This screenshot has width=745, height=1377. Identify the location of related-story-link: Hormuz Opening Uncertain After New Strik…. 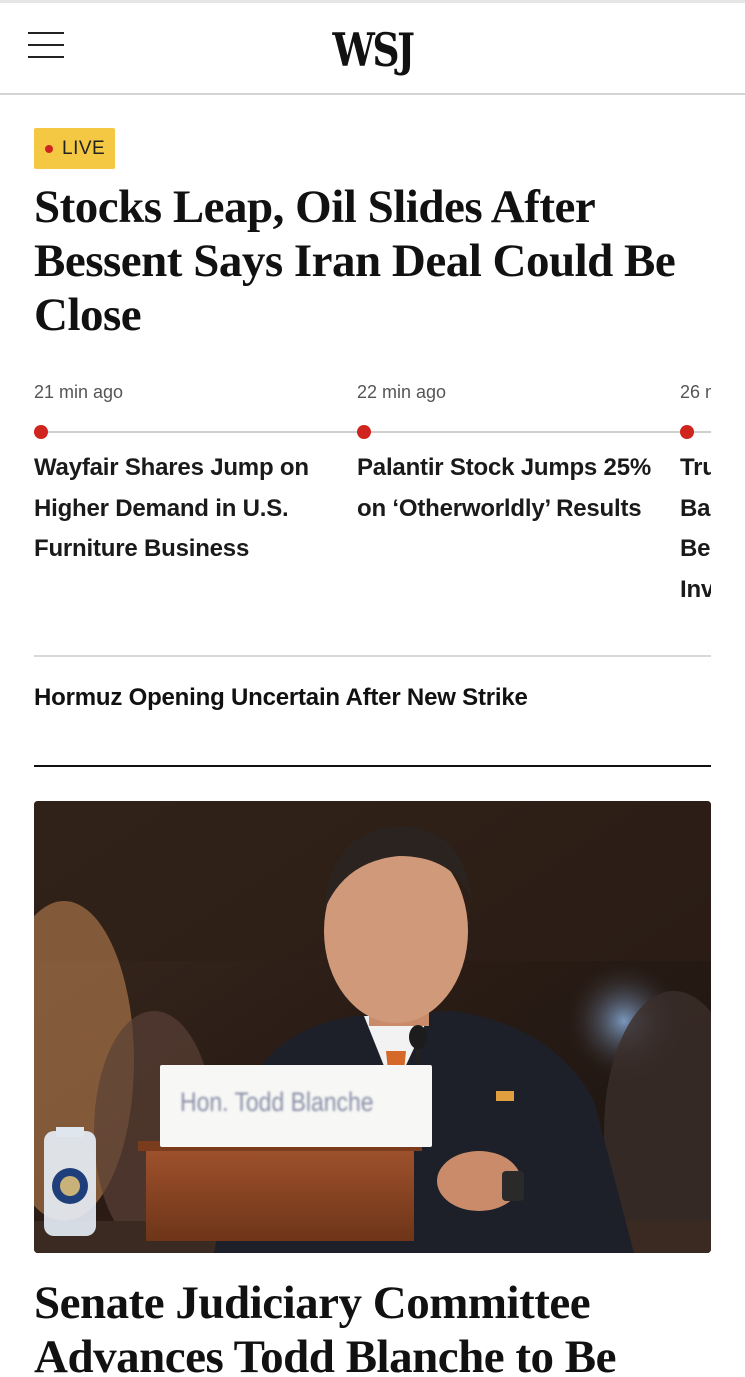
(281, 698).